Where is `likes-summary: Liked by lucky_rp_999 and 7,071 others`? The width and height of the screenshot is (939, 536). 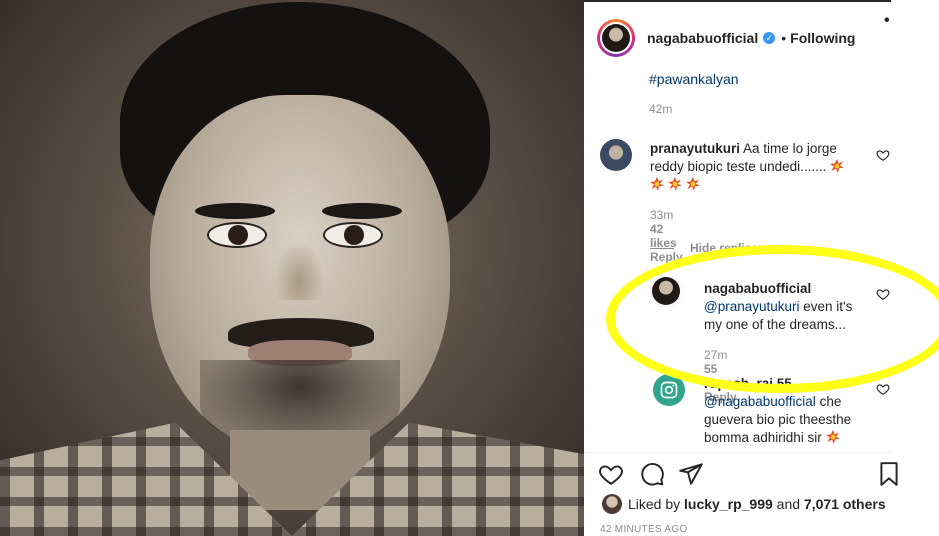 likes-summary: Liked by lucky_rp_999 and 7,071 others is located at coordinates (744, 504).